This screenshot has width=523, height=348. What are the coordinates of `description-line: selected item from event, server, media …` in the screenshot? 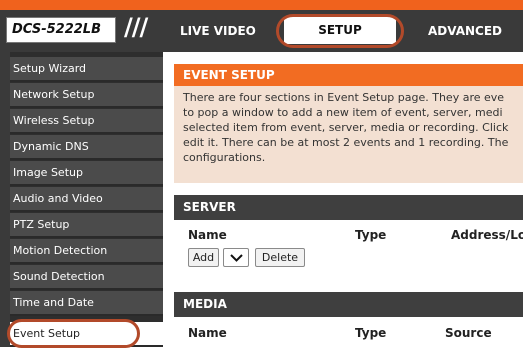 It's located at (346, 127).